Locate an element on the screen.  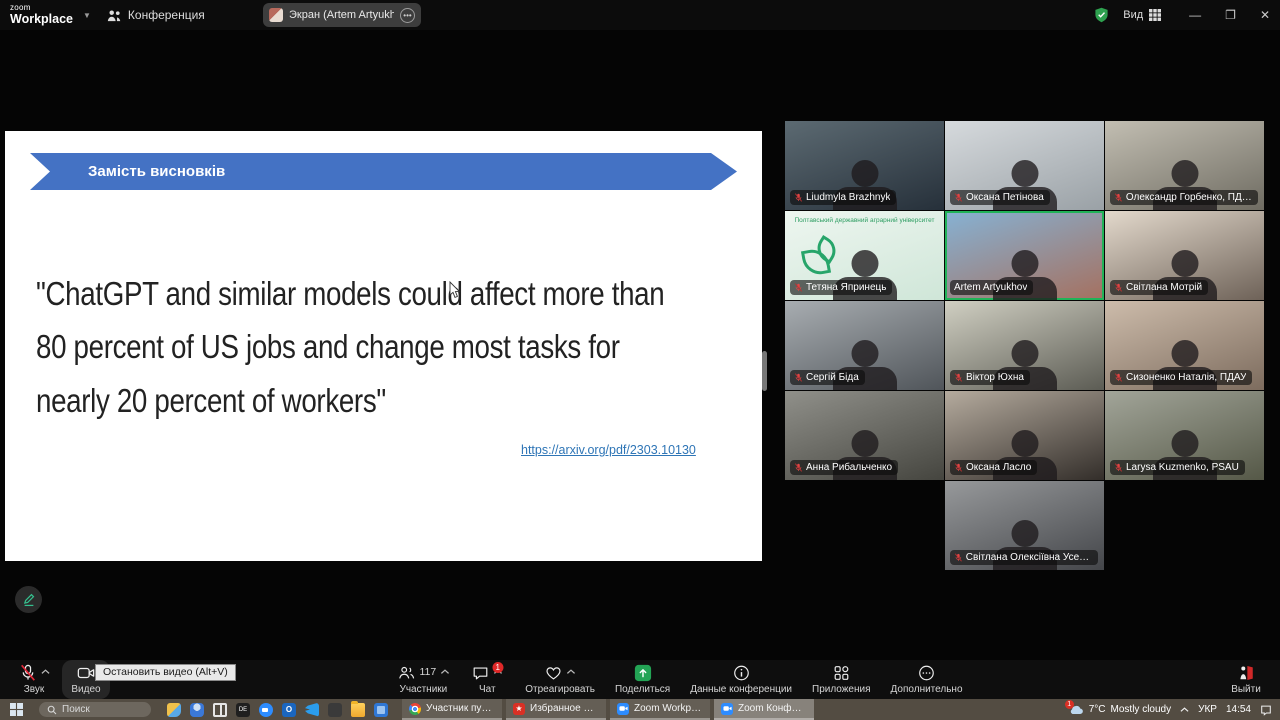
participant-tile: Сергій Біда is located at coordinates (864, 345).